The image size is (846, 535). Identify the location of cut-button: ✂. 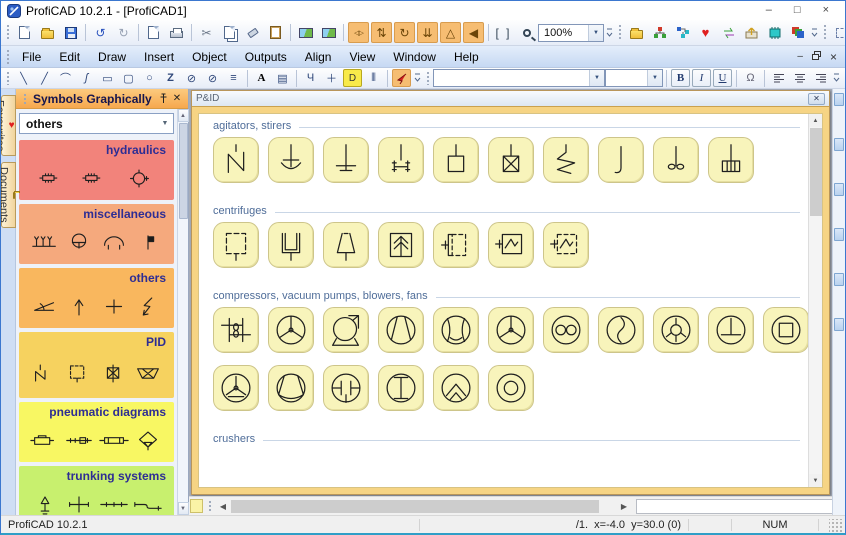
(206, 32).